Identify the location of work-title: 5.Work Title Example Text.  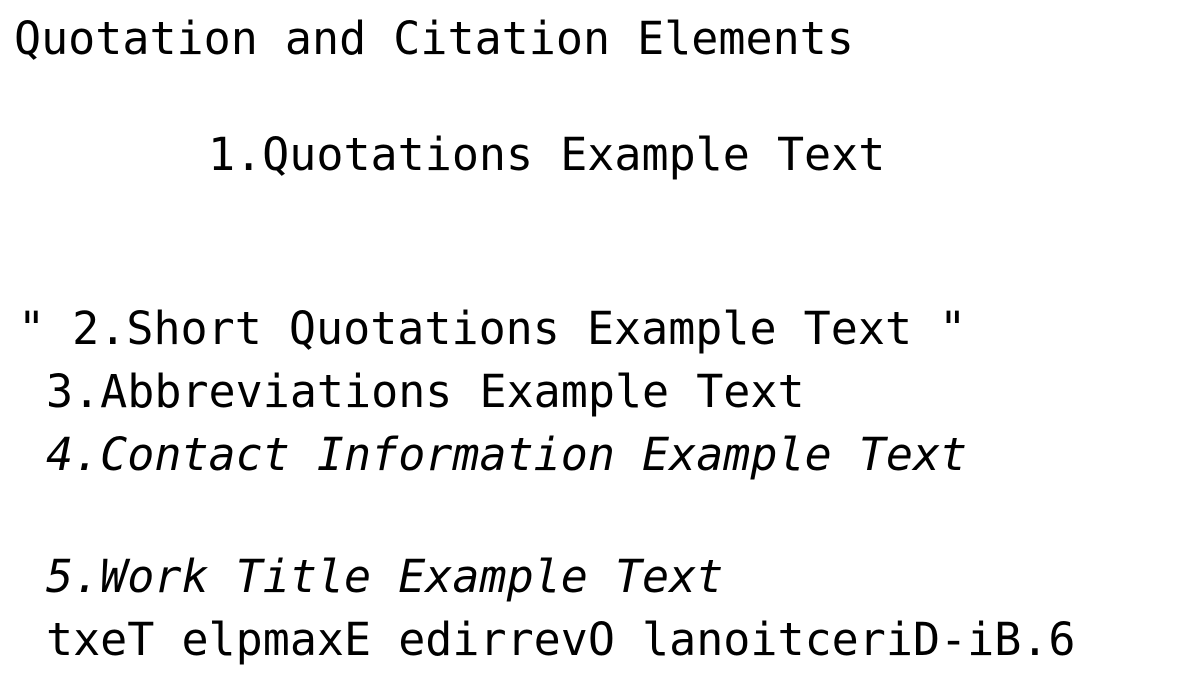
(385, 576).